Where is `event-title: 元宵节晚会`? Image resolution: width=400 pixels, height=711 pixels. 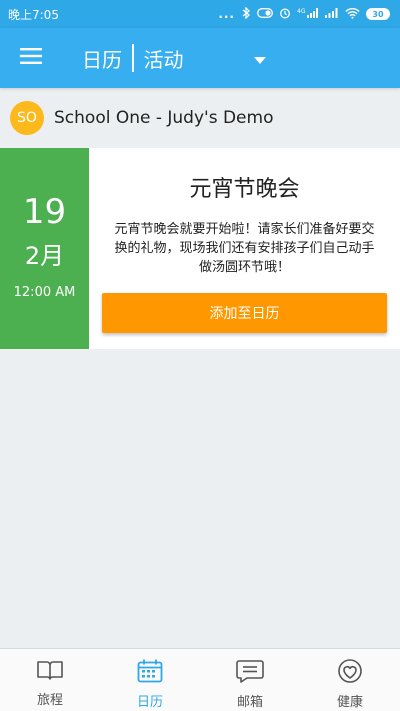 event-title: 元宵节晚会 is located at coordinates (244, 189).